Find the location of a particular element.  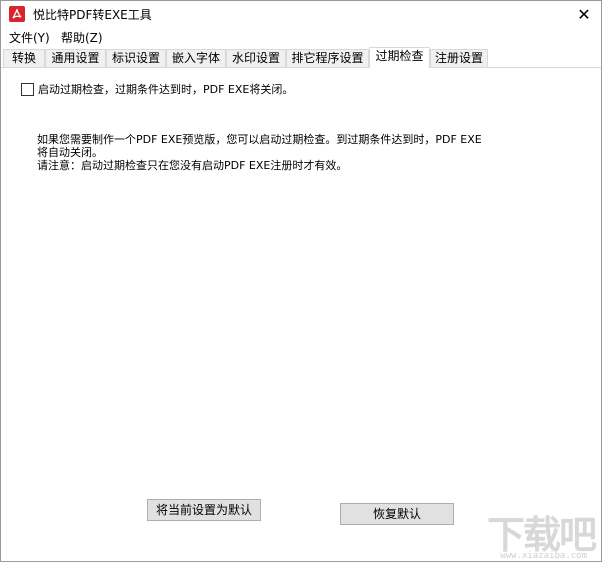

title-bar: 悦比特PDF转EXE工具 ✕ is located at coordinates (301, 14).